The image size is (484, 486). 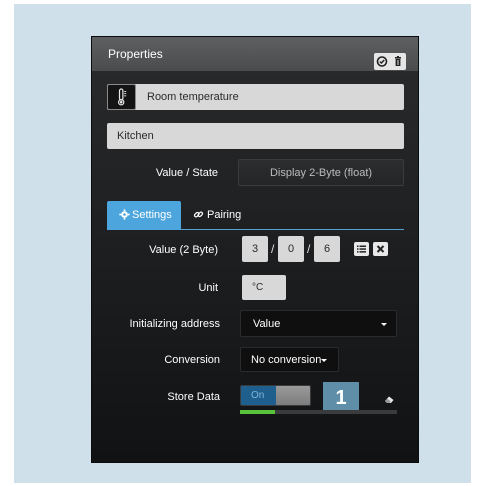 I want to click on trash-icon, so click(x=398, y=61).